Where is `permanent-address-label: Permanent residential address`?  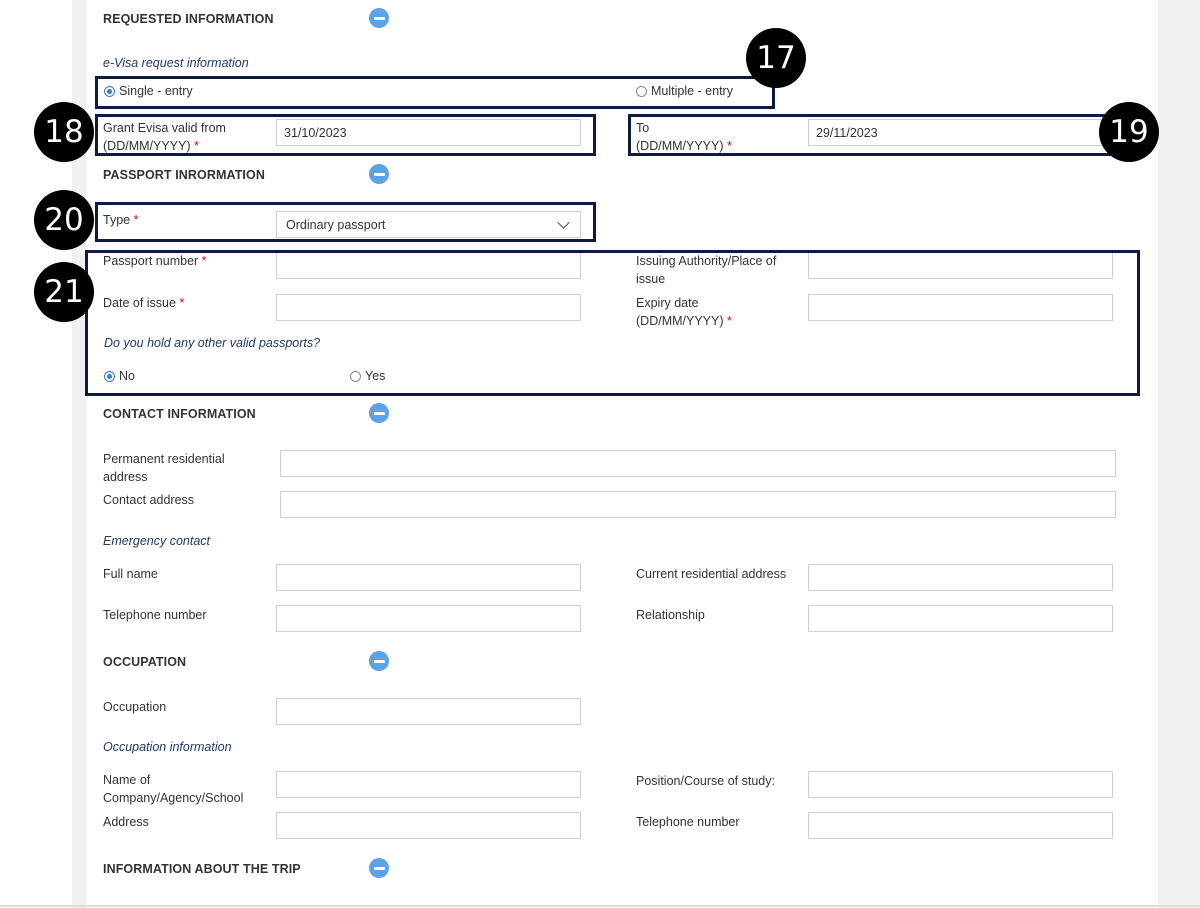 permanent-address-label: Permanent residential address is located at coordinates (164, 468).